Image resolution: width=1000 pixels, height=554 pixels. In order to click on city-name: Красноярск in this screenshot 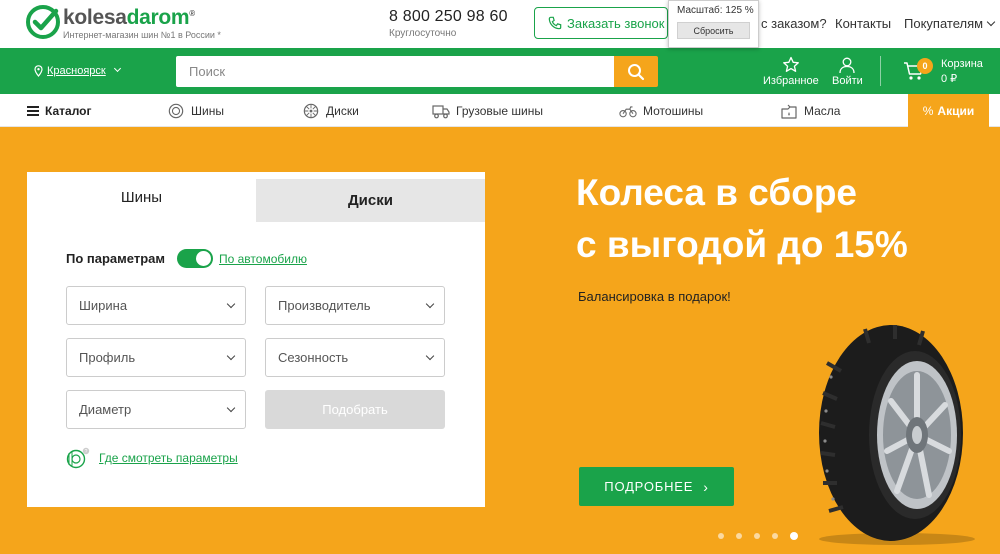, I will do `click(76, 71)`.